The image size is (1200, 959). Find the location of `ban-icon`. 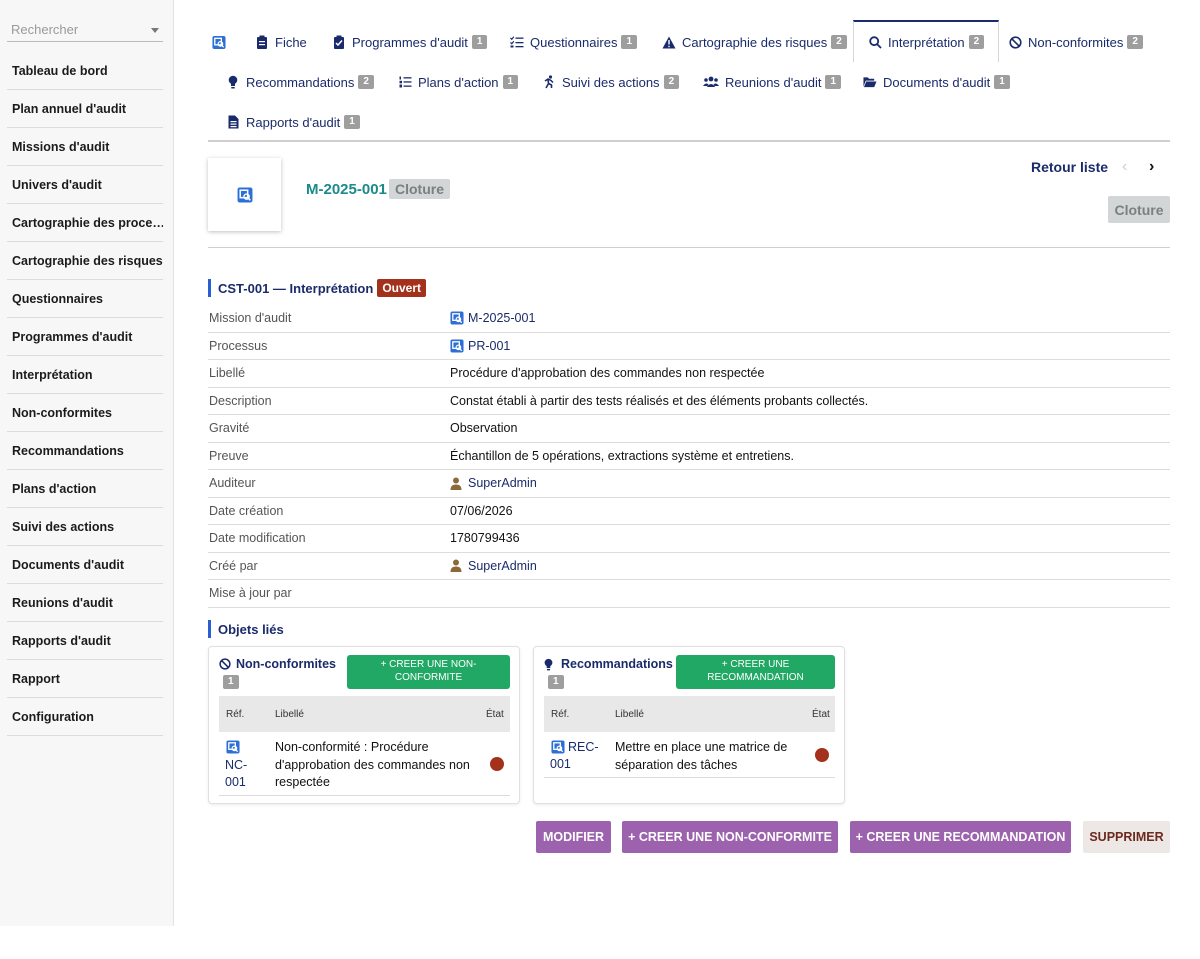

ban-icon is located at coordinates (225, 664).